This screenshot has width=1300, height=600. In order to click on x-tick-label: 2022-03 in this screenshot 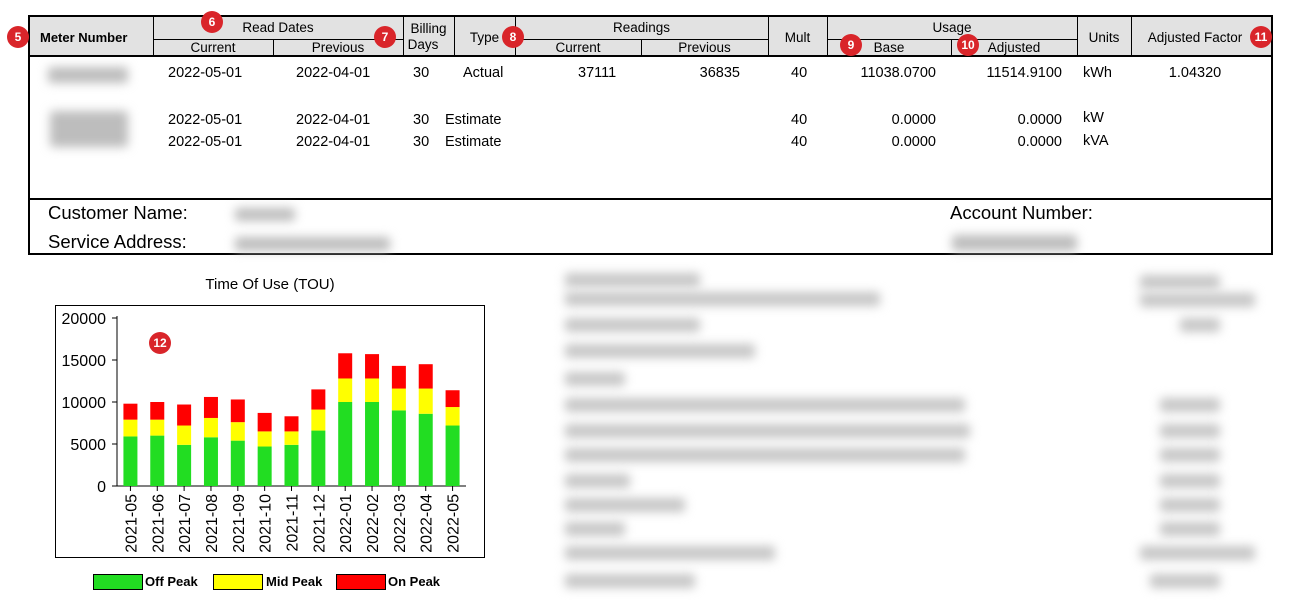, I will do `click(400, 523)`.